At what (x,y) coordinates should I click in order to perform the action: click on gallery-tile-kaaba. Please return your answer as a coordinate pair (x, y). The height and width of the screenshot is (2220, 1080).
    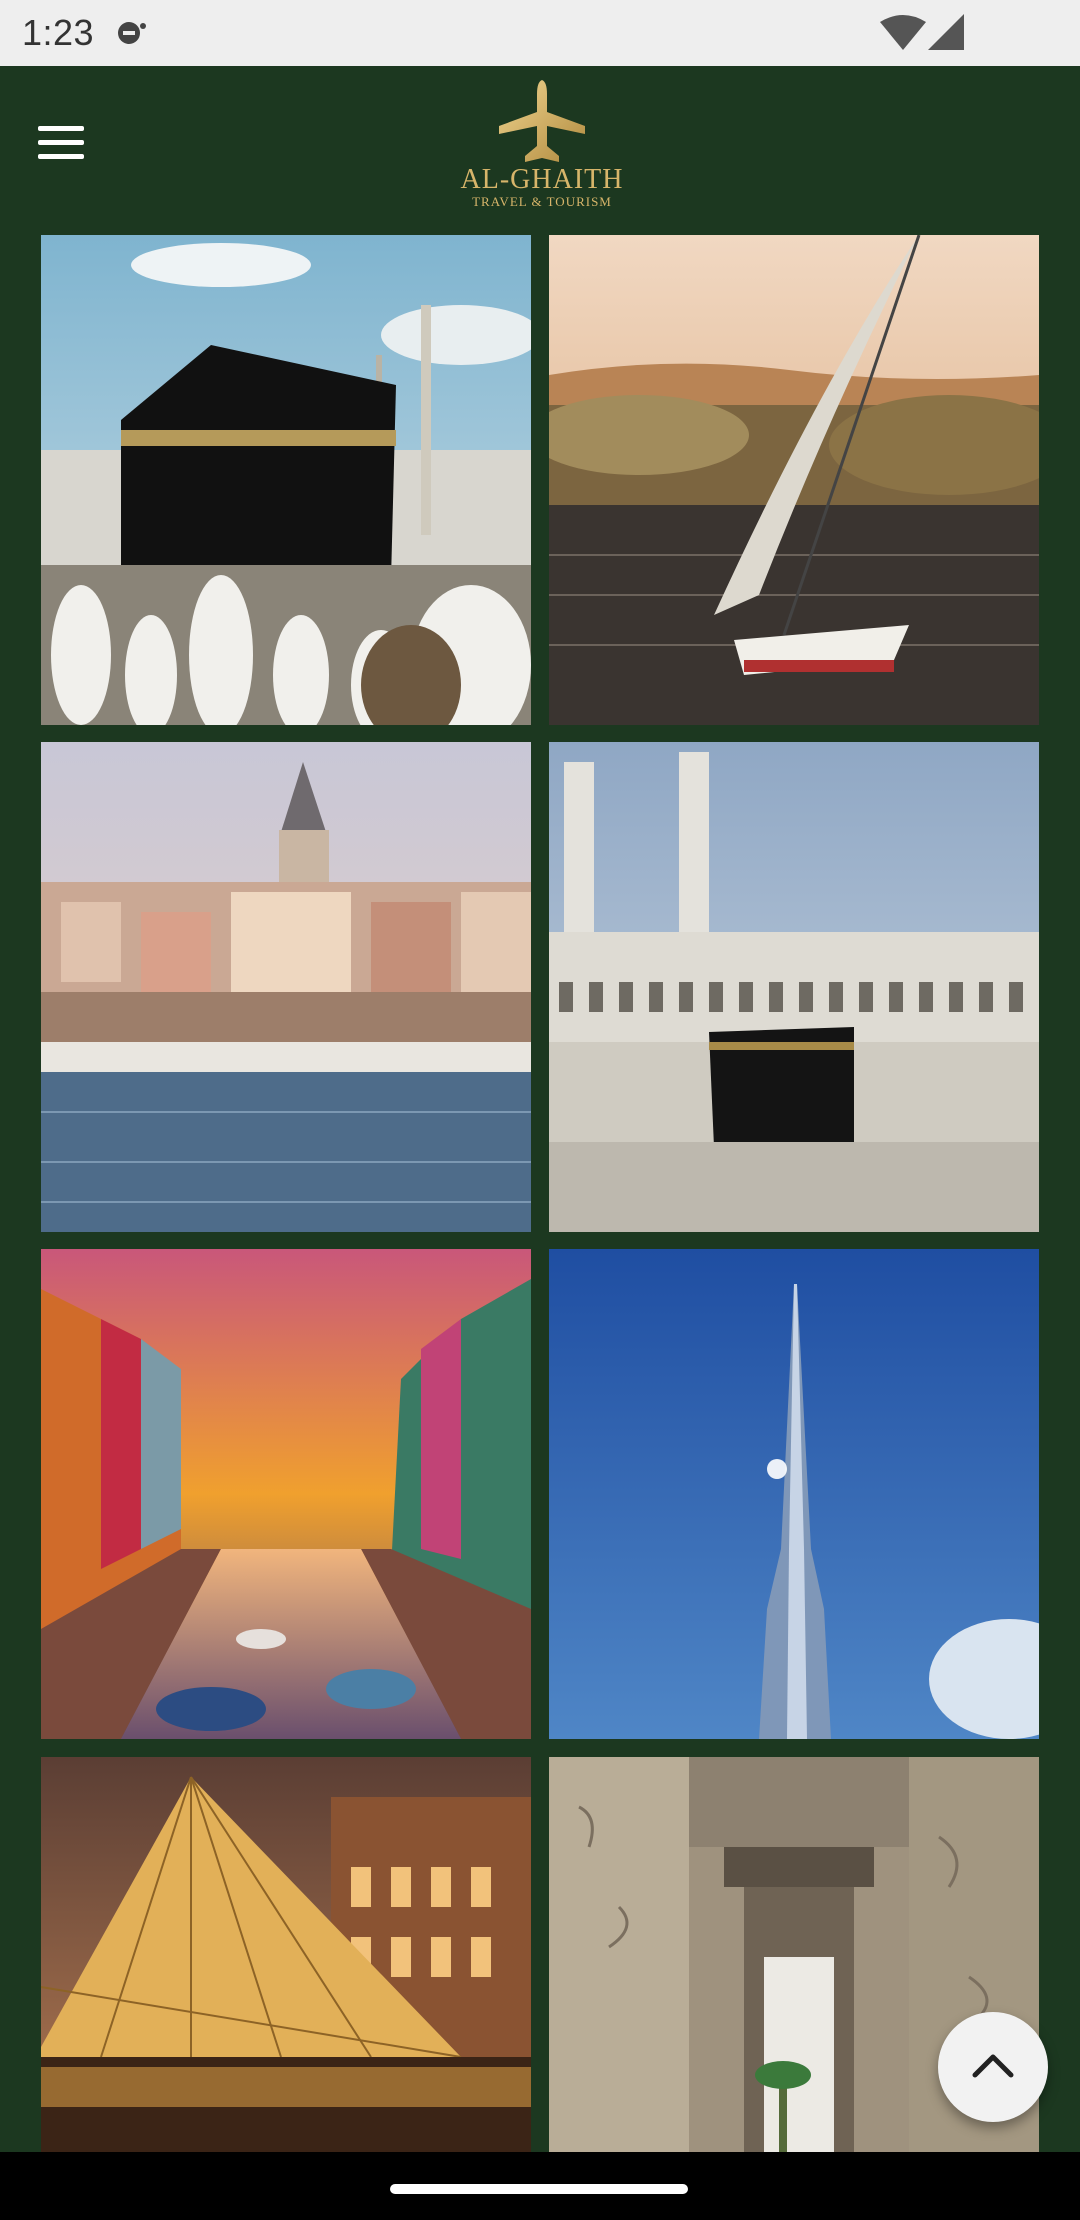
    Looking at the image, I should click on (286, 480).